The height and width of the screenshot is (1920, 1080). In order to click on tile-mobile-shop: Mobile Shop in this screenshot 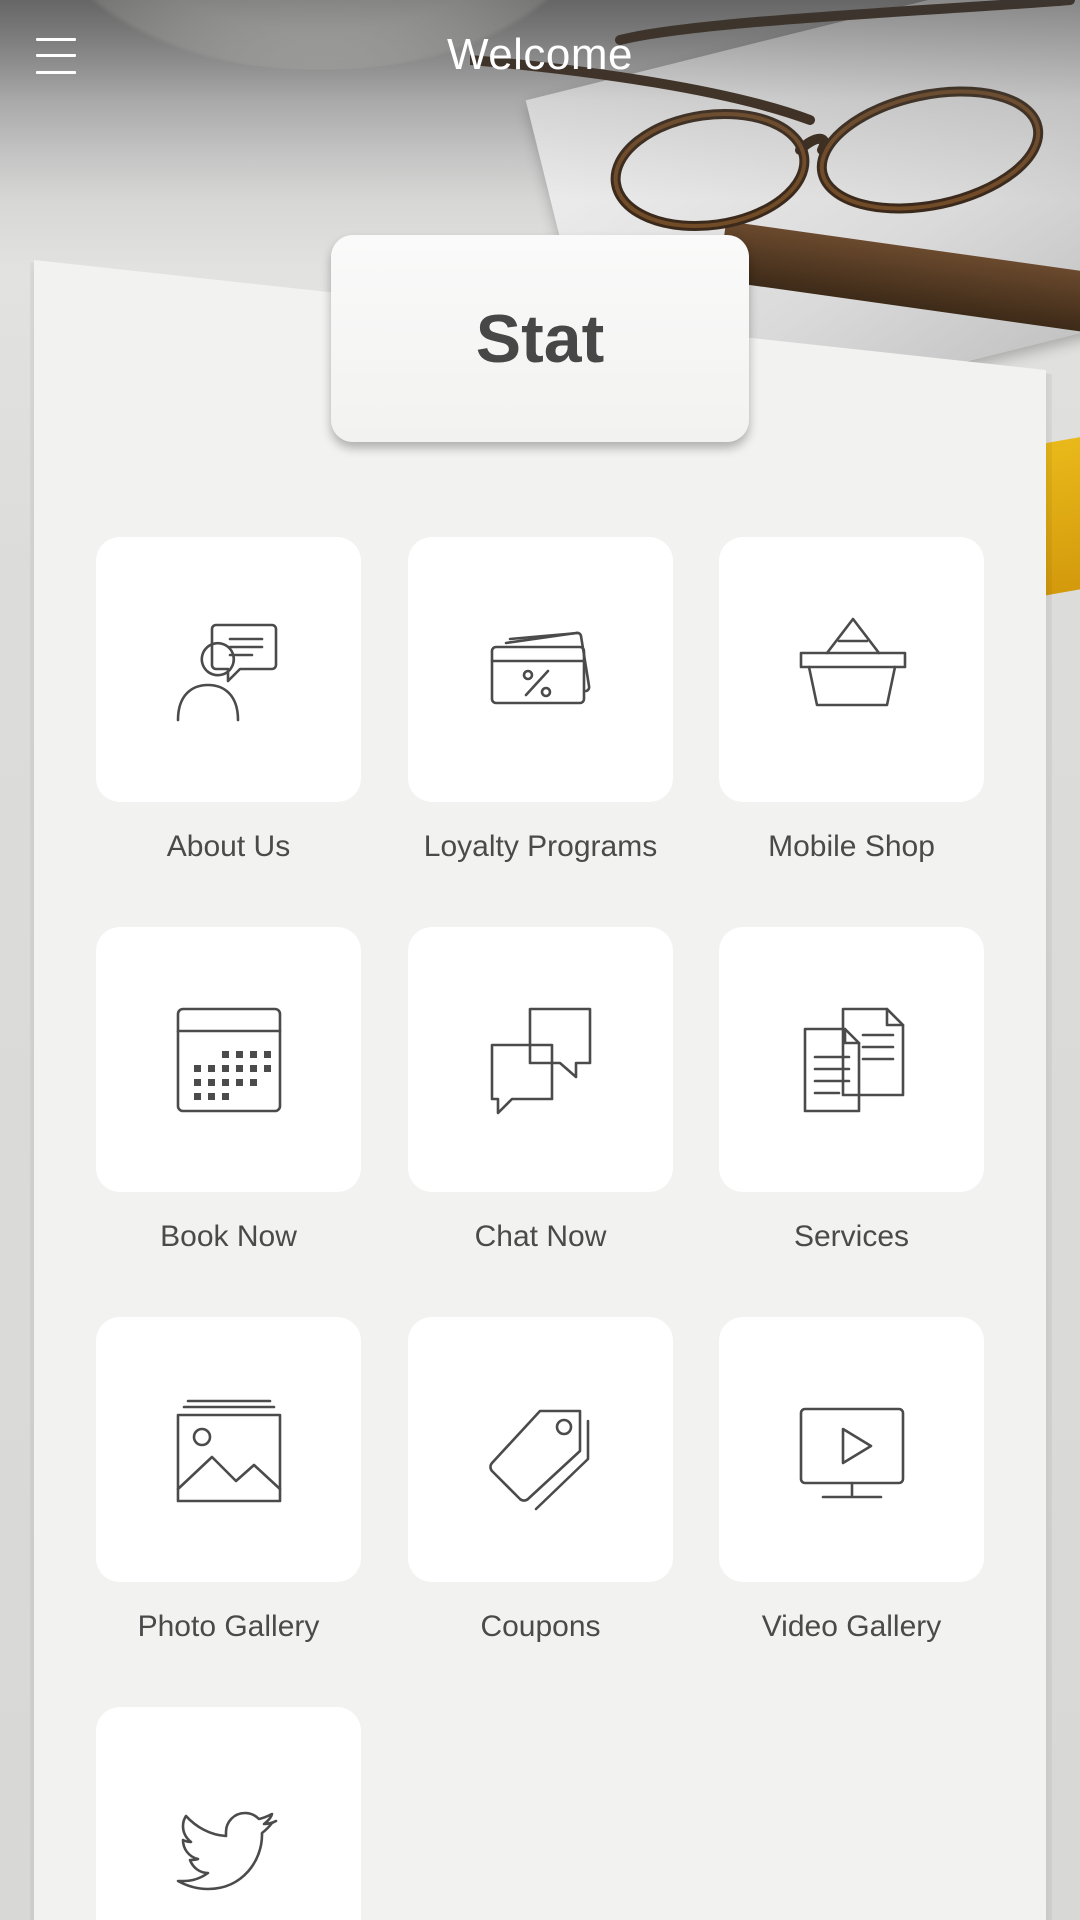, I will do `click(851, 700)`.